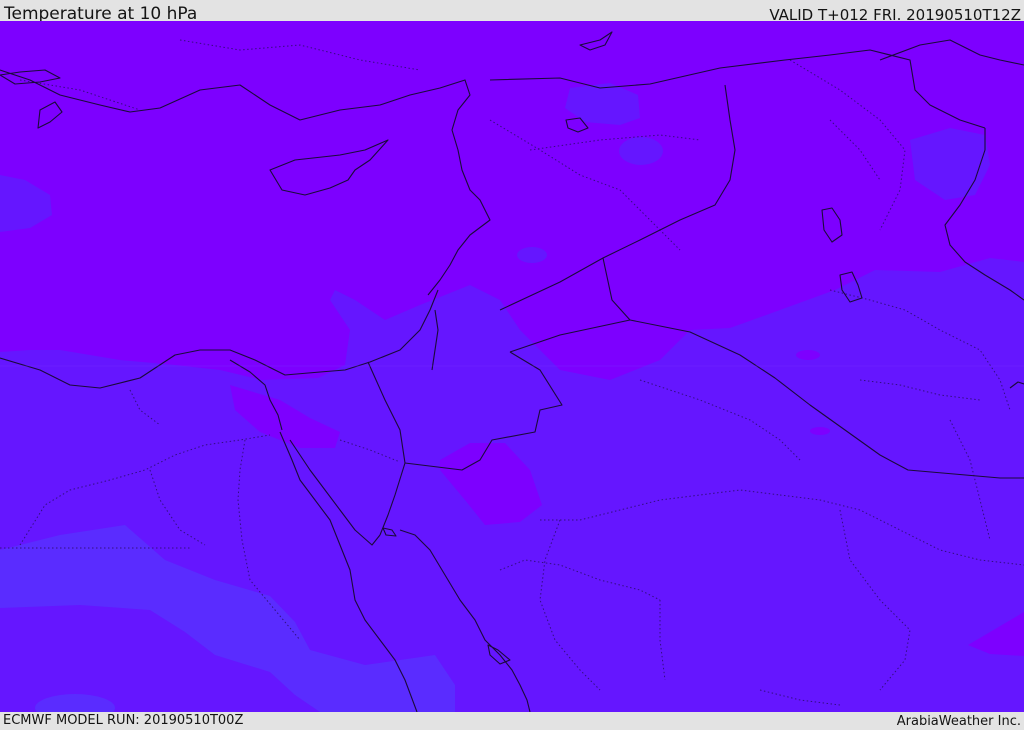 The image size is (1024, 730). What do you see at coordinates (958, 721) in the screenshot?
I see `credit-label: ArabiaWeather Inc.` at bounding box center [958, 721].